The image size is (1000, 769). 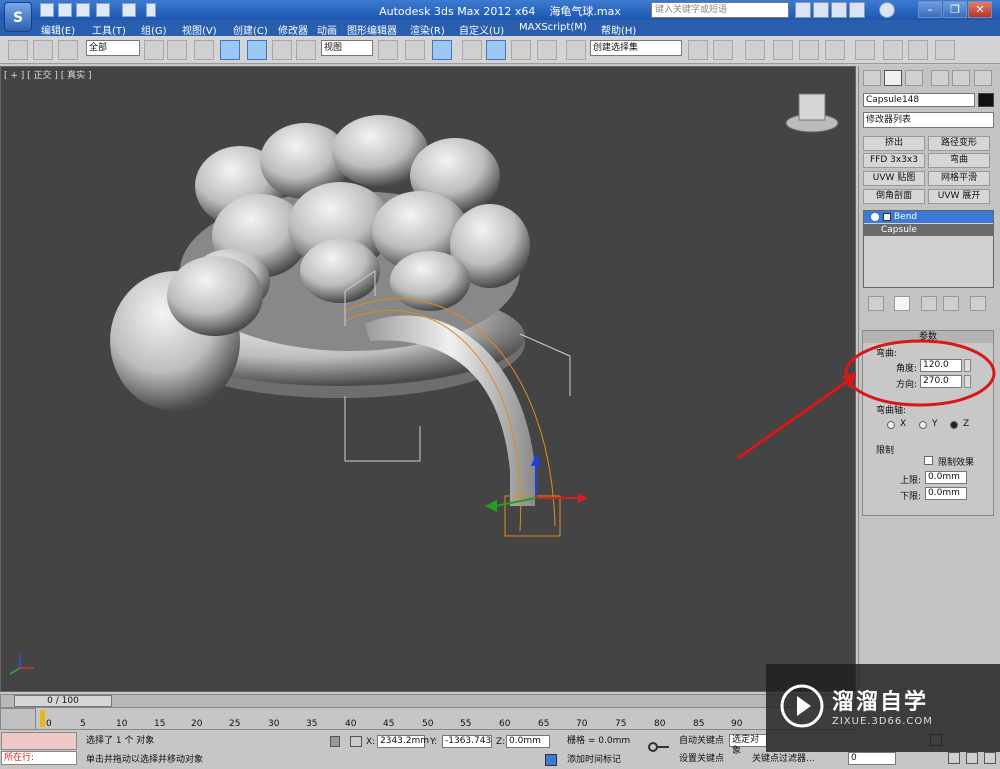 I want to click on transform-gizmo, so click(x=536, y=483).